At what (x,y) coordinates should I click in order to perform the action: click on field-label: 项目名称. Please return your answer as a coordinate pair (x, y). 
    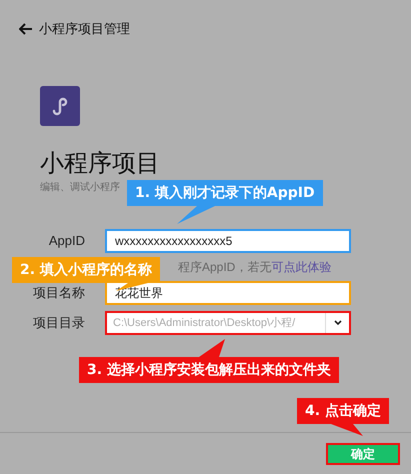
    Looking at the image, I should click on (59, 293).